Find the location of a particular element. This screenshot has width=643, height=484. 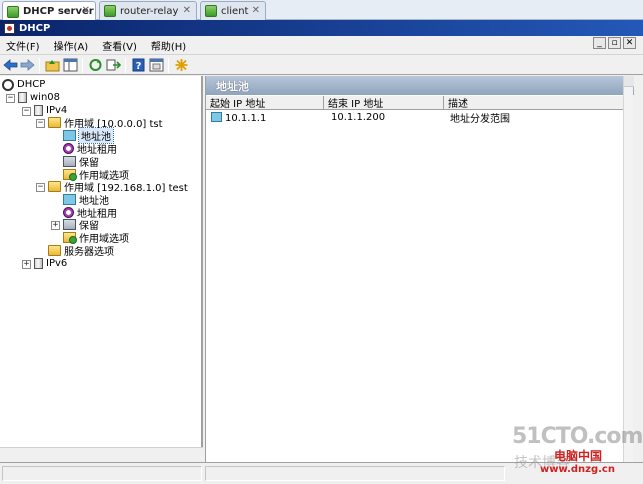

column-header-start-ip: 起始 IP 地址 is located at coordinates (265, 103).